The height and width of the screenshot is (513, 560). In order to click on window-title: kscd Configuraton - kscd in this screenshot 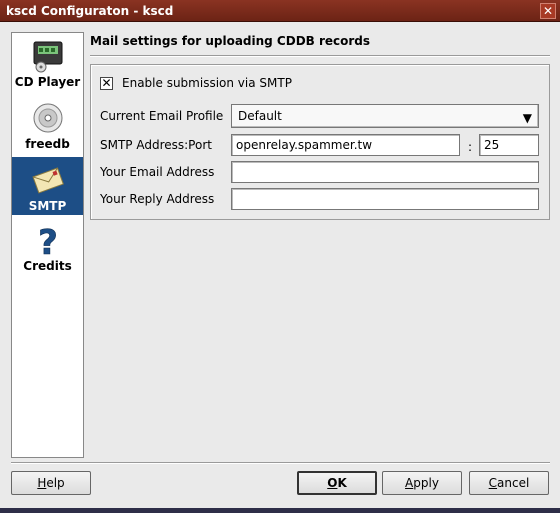, I will do `click(90, 11)`.